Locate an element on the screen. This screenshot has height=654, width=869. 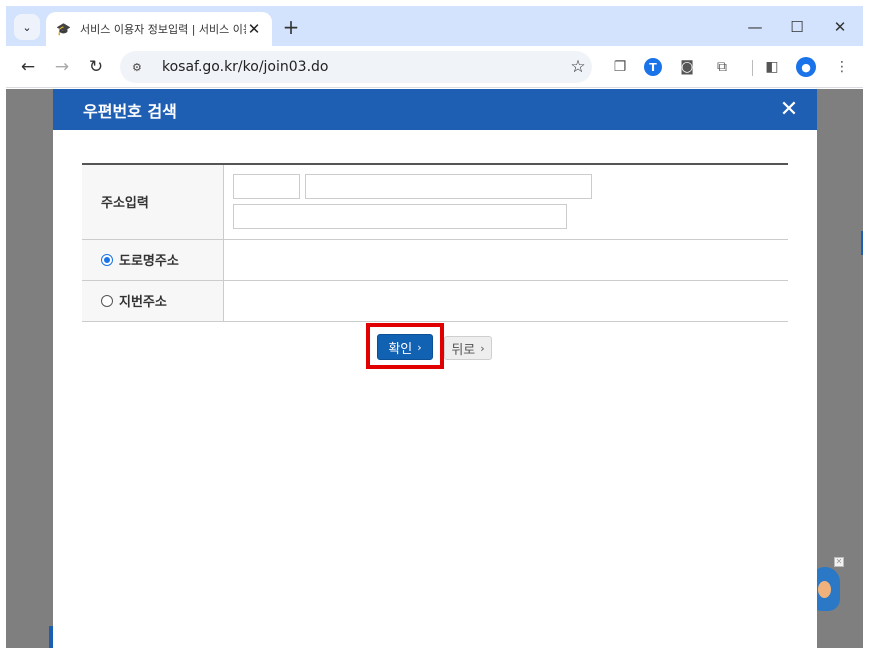
graduation-cap-icon: 🎓 is located at coordinates (63, 29).